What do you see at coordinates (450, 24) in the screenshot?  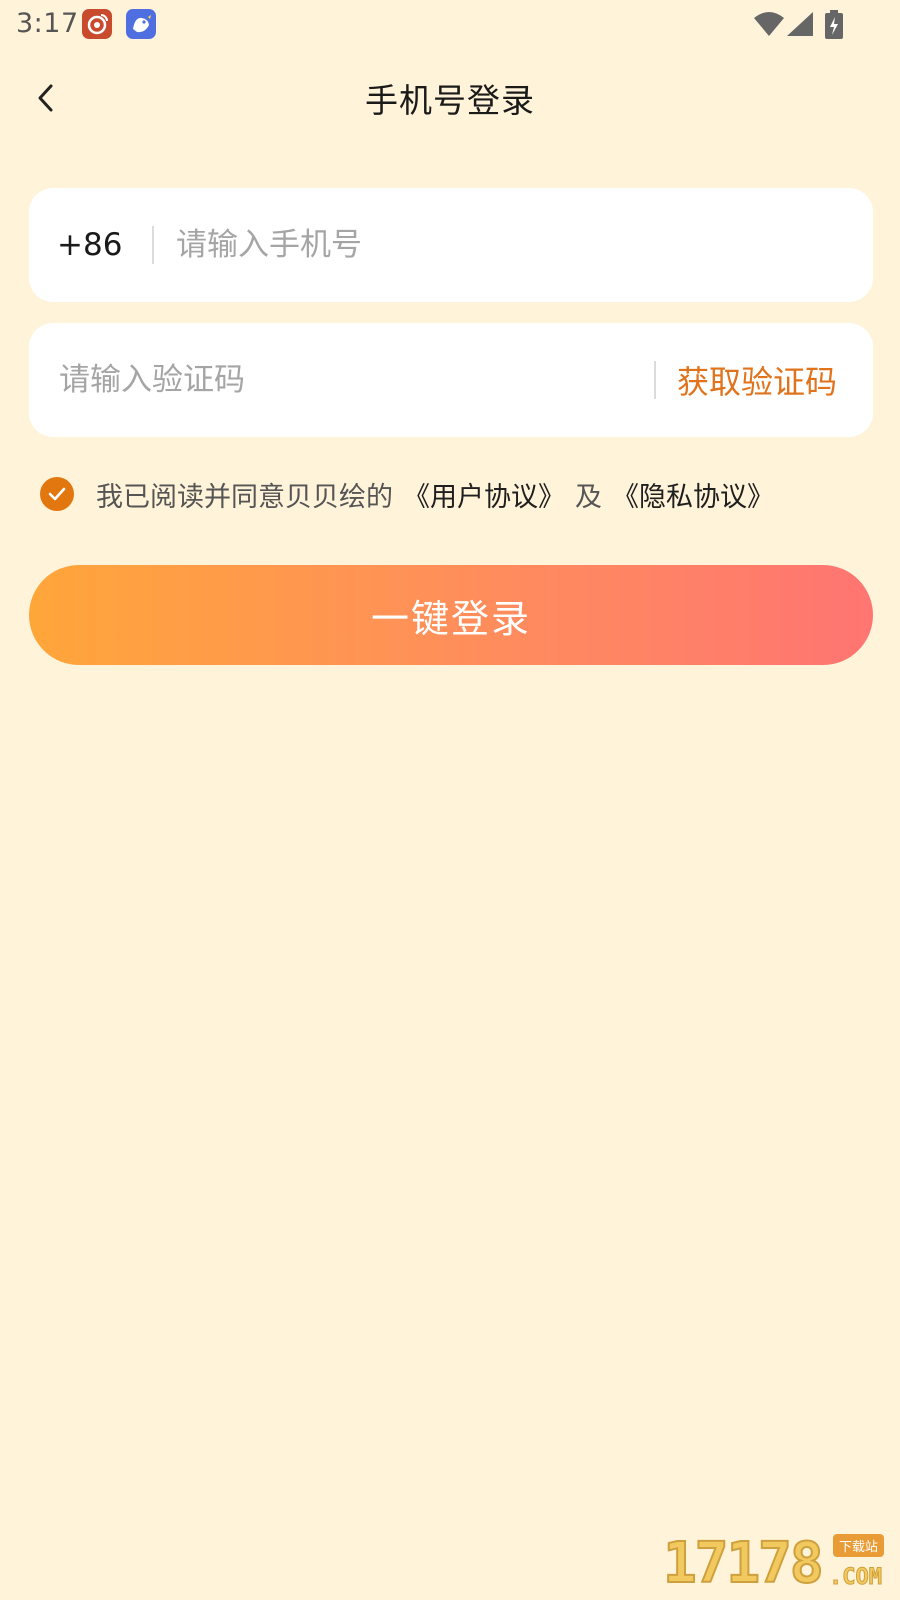 I see `status-bar: 3:17` at bounding box center [450, 24].